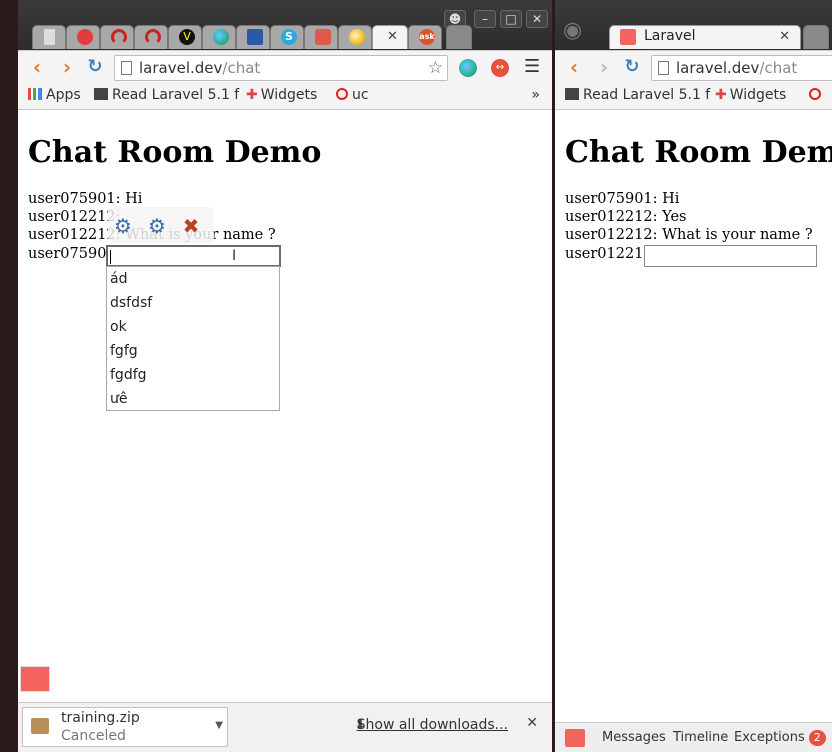 The image size is (832, 752). I want to click on tab-active: ✕, so click(390, 37).